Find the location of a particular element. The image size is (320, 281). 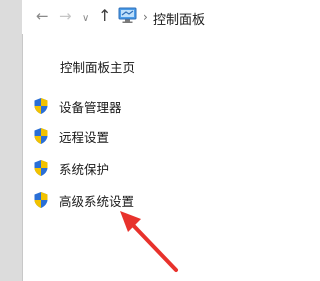

recent-locations-button: ∨ is located at coordinates (85, 19).